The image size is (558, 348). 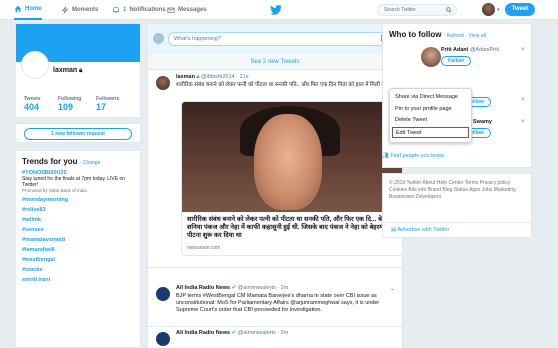 What do you see at coordinates (488, 9) in the screenshot?
I see `user-avatar-menu` at bounding box center [488, 9].